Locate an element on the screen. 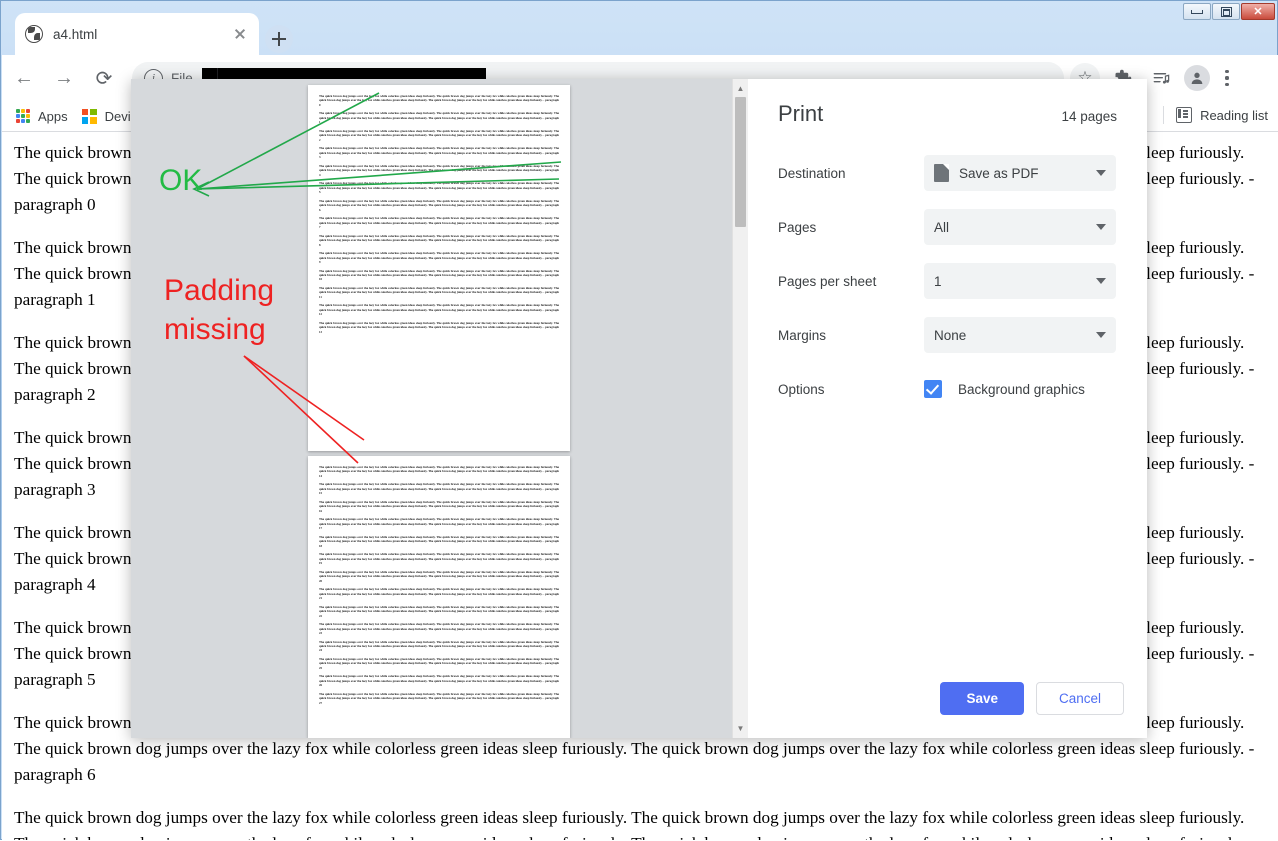  scroll-down-icon: ▼ is located at coordinates (740, 728).